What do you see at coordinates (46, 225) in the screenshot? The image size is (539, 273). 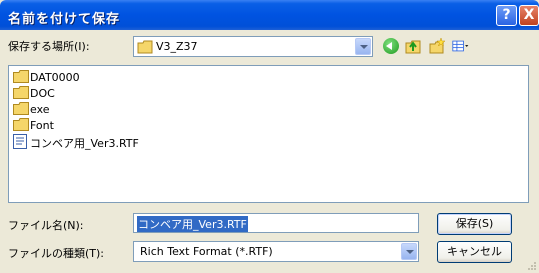 I see `filename-label: ファイル名(N):` at bounding box center [46, 225].